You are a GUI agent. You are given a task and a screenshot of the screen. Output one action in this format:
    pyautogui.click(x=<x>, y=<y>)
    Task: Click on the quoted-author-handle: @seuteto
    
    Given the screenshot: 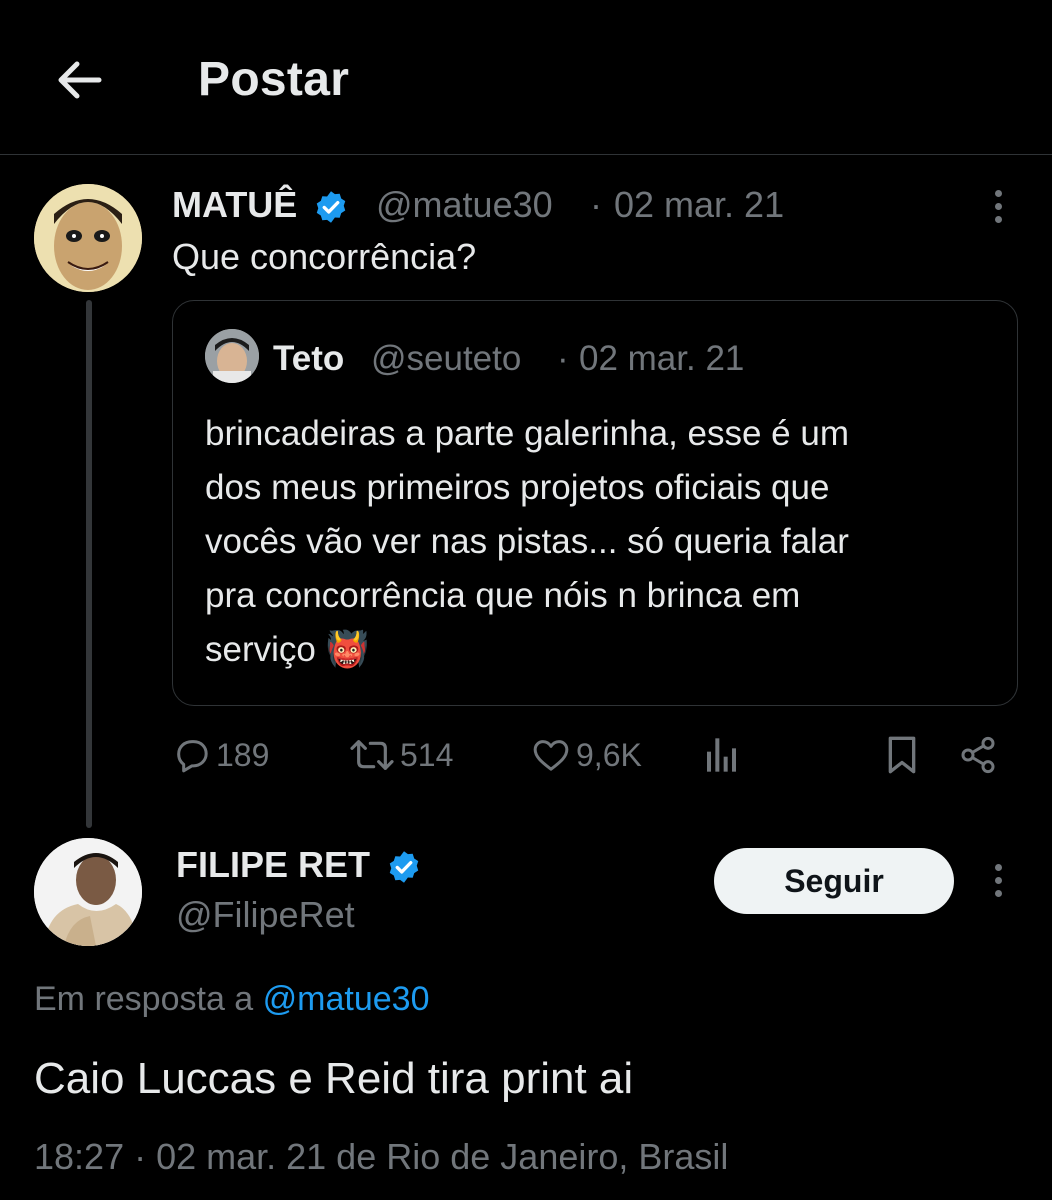 What is the action you would take?
    pyautogui.click(x=446, y=358)
    